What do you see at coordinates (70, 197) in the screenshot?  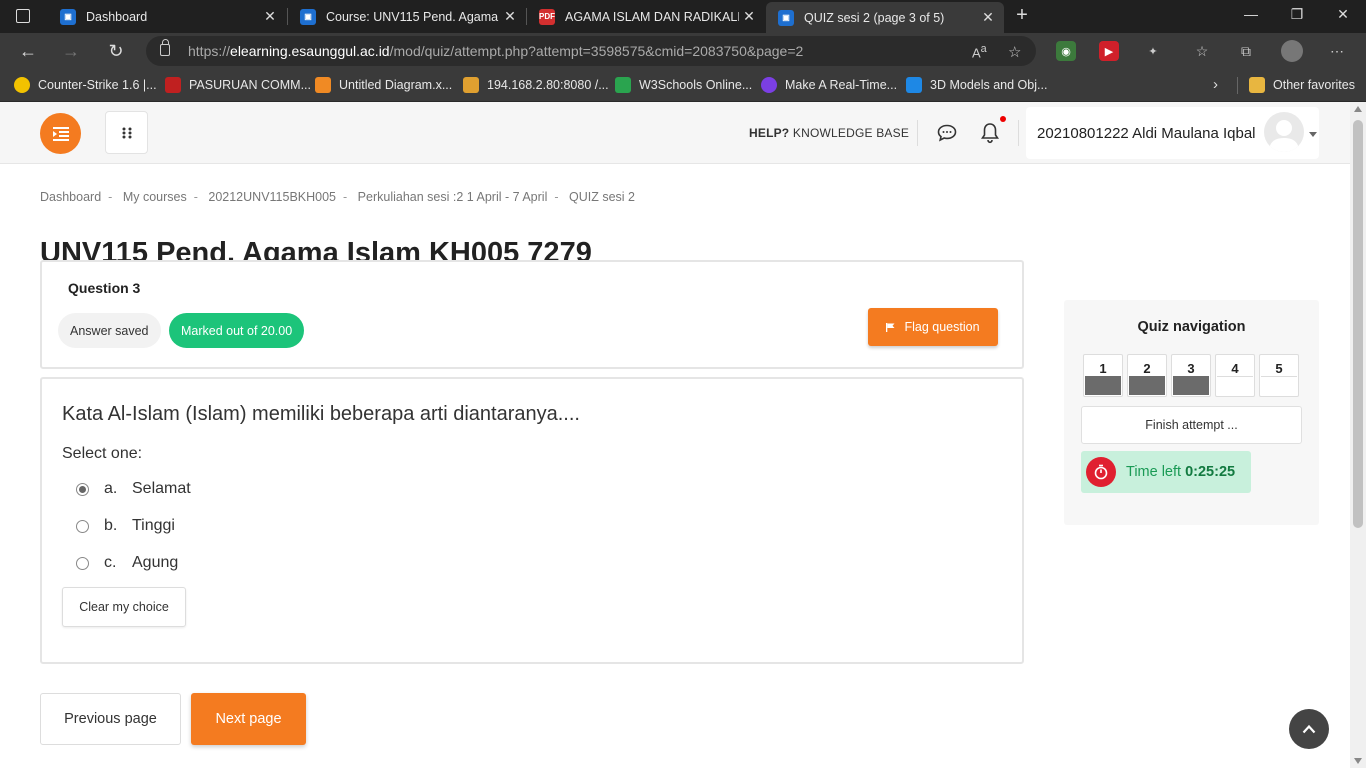 I see `breadcrumb-dashboard: Dashboard` at bounding box center [70, 197].